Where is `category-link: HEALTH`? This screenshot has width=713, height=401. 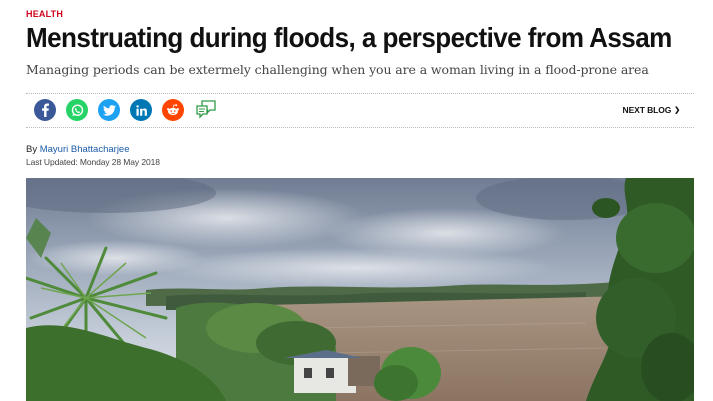 category-link: HEALTH is located at coordinates (44, 14).